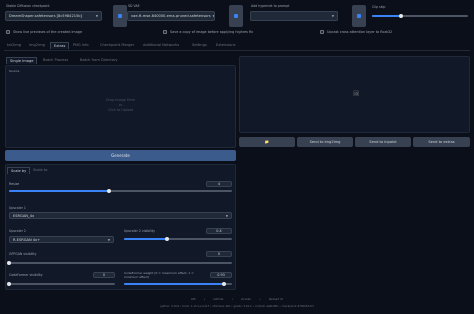  What do you see at coordinates (55, 60) in the screenshot?
I see `subtab-batch-process: Batch Process` at bounding box center [55, 60].